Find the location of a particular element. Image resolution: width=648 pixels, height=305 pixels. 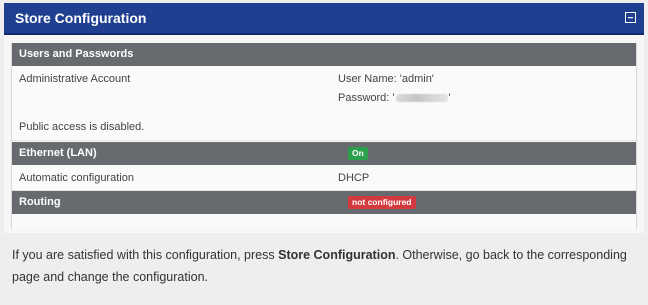

panel-title: Store Configuration is located at coordinates (81, 18).